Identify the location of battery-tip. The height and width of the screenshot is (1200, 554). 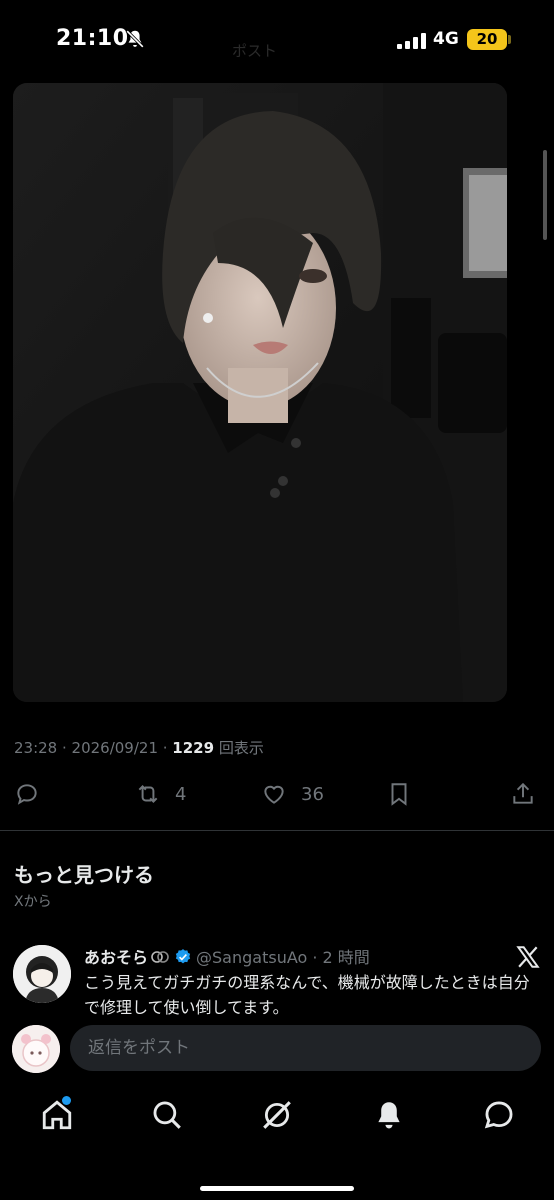
(509, 39).